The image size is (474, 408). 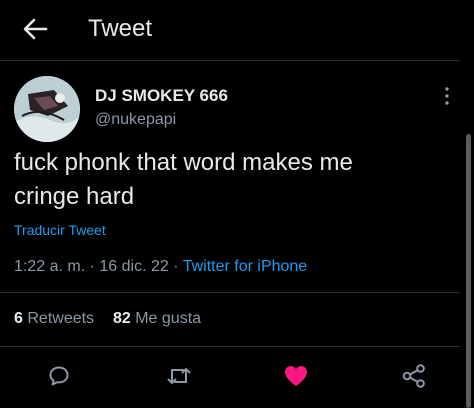 I want to click on tweet-time: 1:22 a. m., so click(x=49, y=266).